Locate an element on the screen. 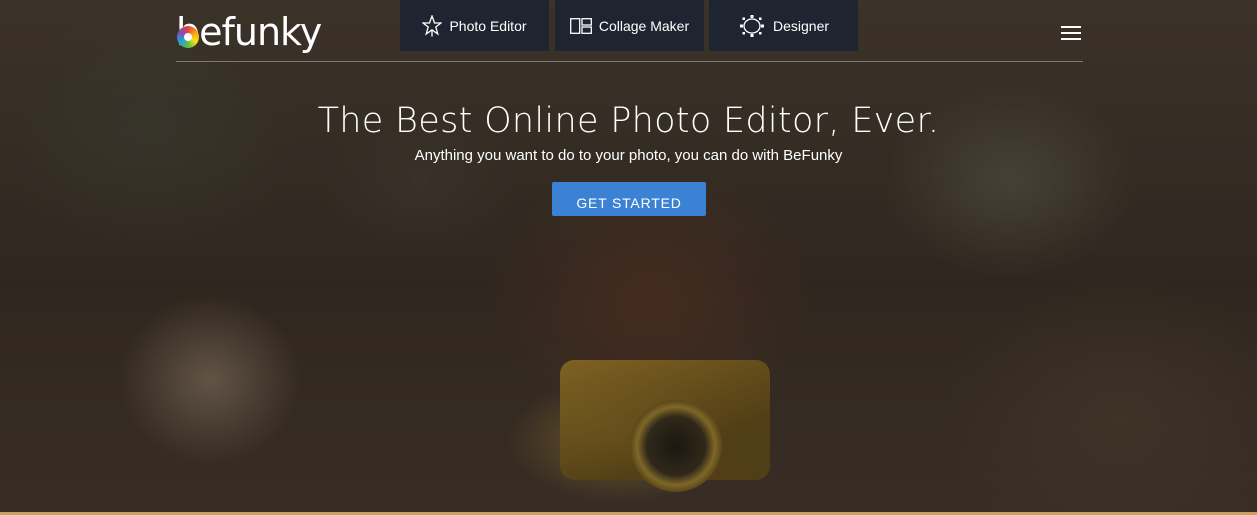 The image size is (1257, 515). star-icon is located at coordinates (432, 25).